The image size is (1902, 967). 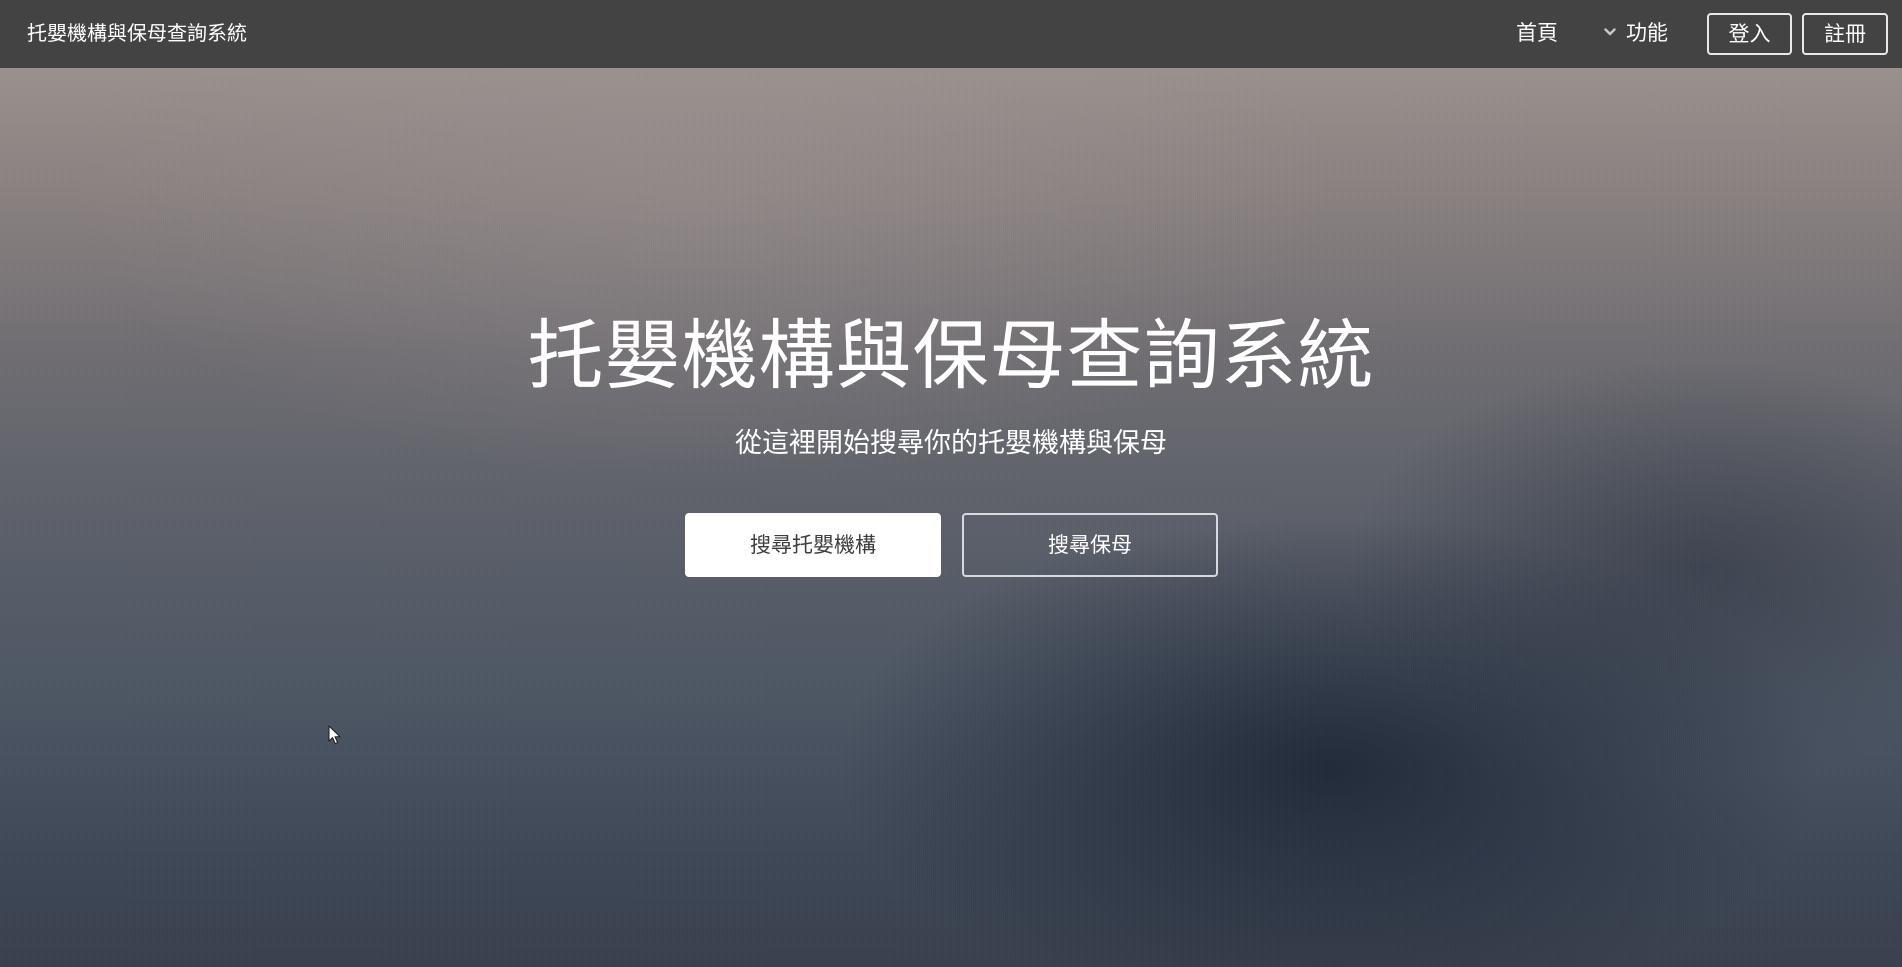 What do you see at coordinates (334, 735) in the screenshot?
I see `mouse-cursor-icon` at bounding box center [334, 735].